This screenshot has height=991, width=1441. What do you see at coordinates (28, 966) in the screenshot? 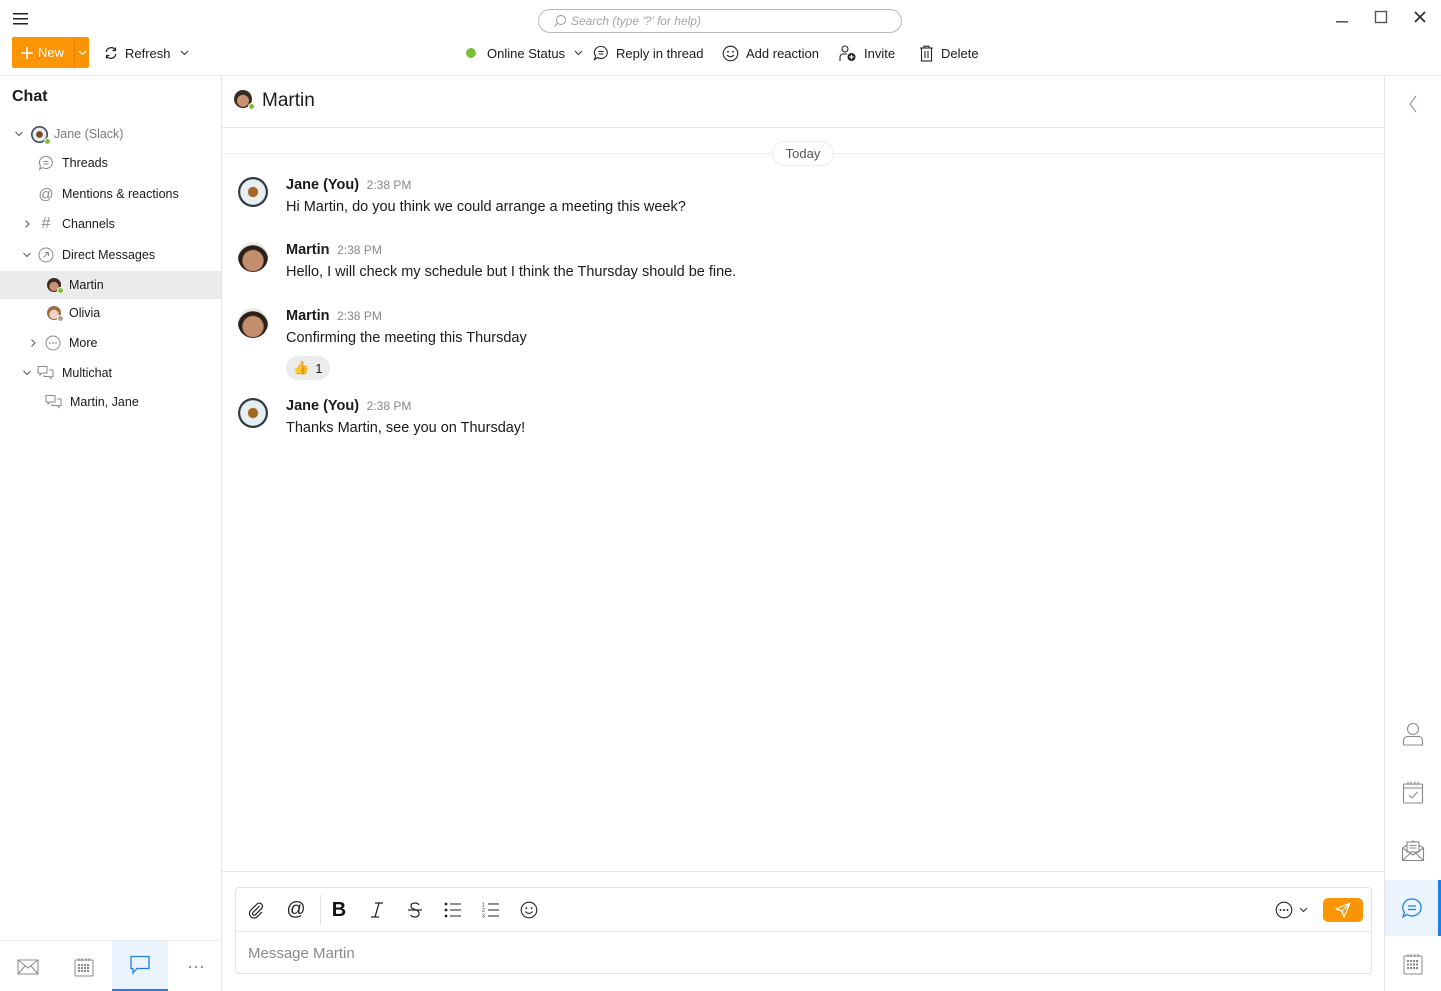
I see `nav-mail` at bounding box center [28, 966].